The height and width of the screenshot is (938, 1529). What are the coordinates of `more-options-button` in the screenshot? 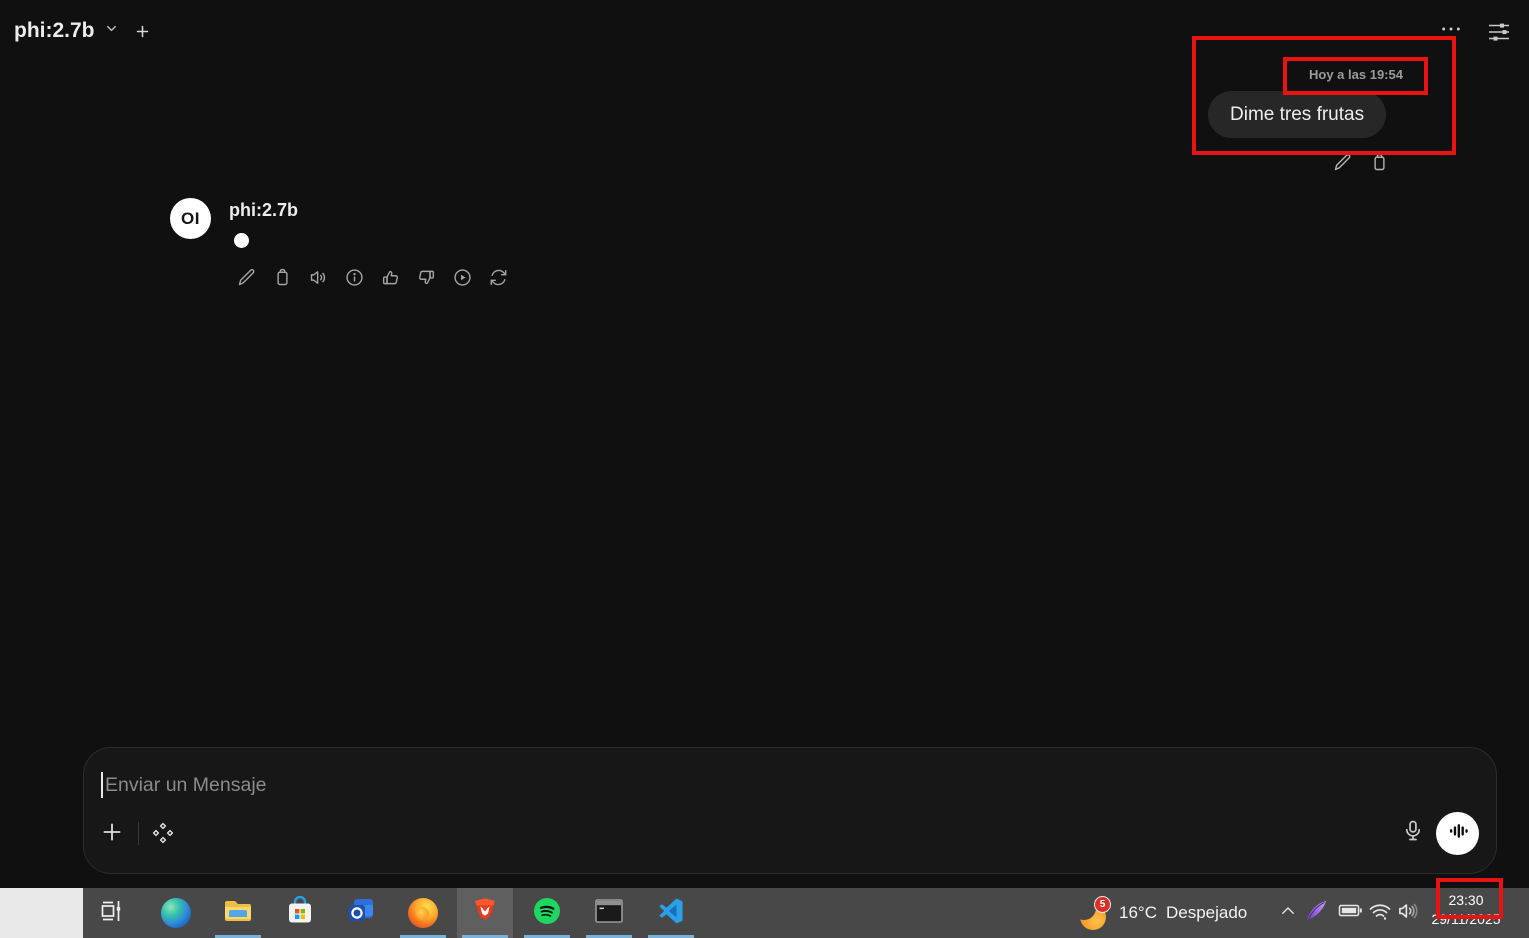 It's located at (1451, 29).